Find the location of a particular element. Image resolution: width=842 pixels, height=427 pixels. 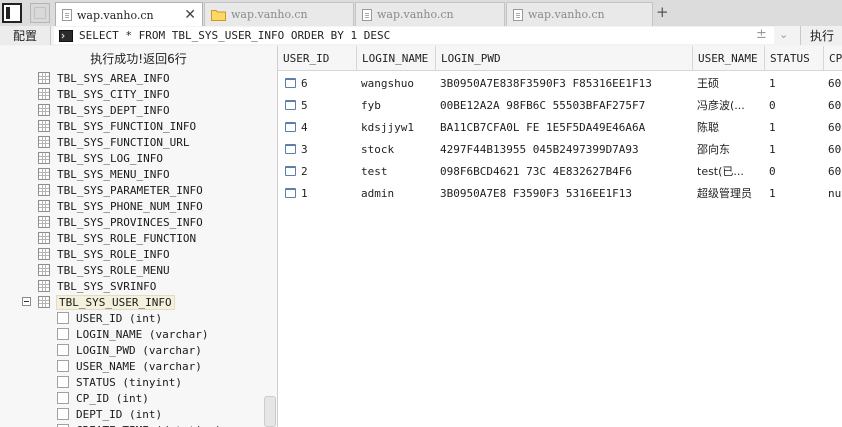

cell-login-name: admin is located at coordinates (397, 193).